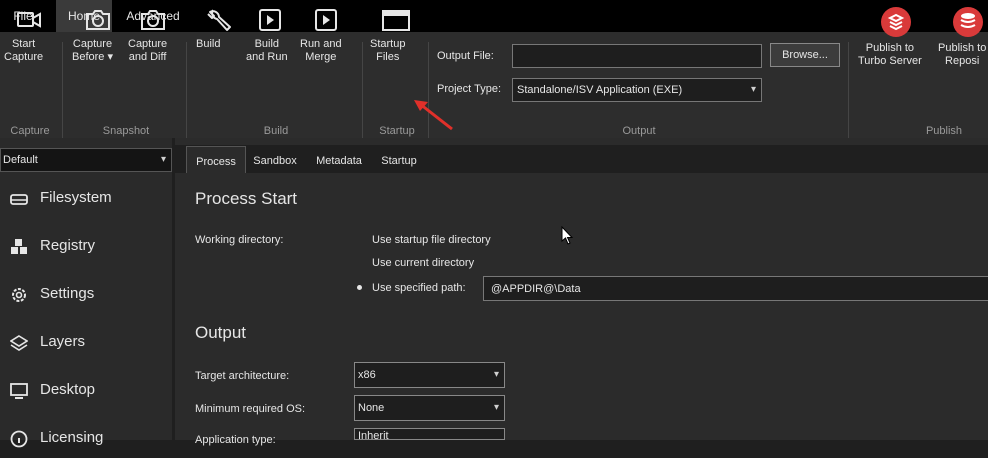 The image size is (988, 458). I want to click on sidebar-item-label: Filesystem, so click(76, 197).